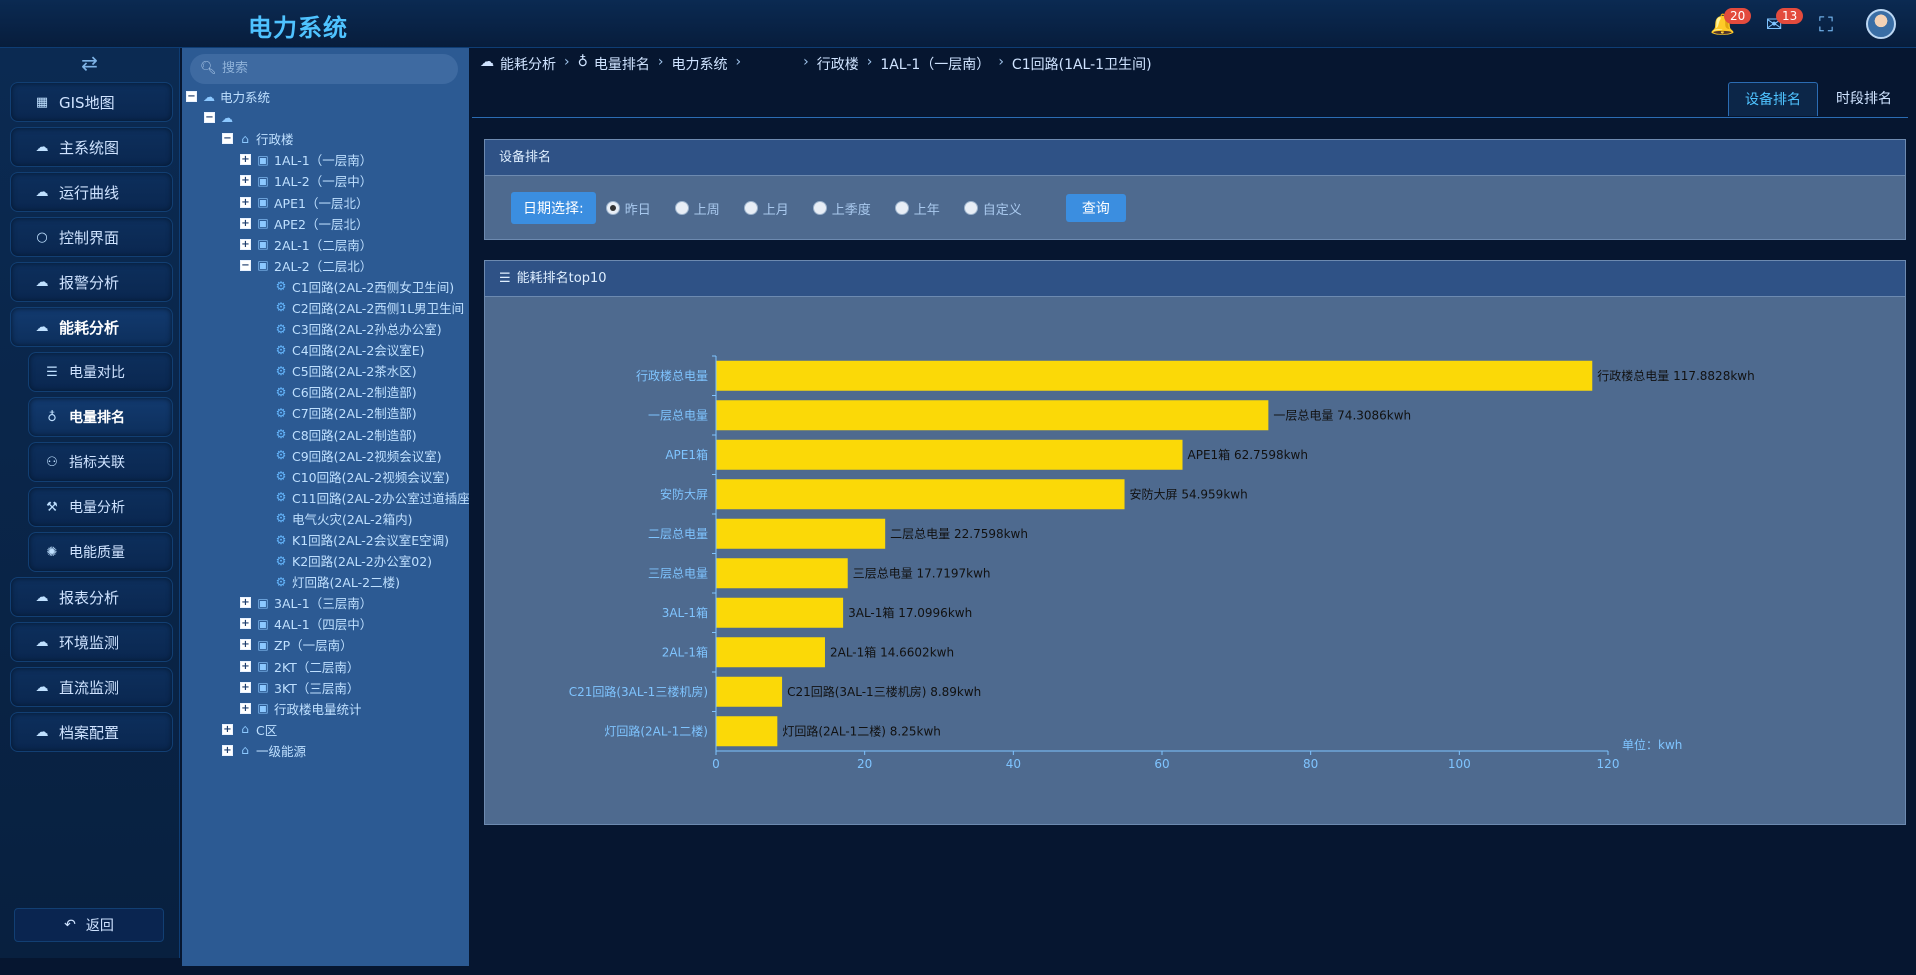 The width and height of the screenshot is (1916, 975). I want to click on tree-node: + ▣ 2KT（二层南）, so click(325, 666).